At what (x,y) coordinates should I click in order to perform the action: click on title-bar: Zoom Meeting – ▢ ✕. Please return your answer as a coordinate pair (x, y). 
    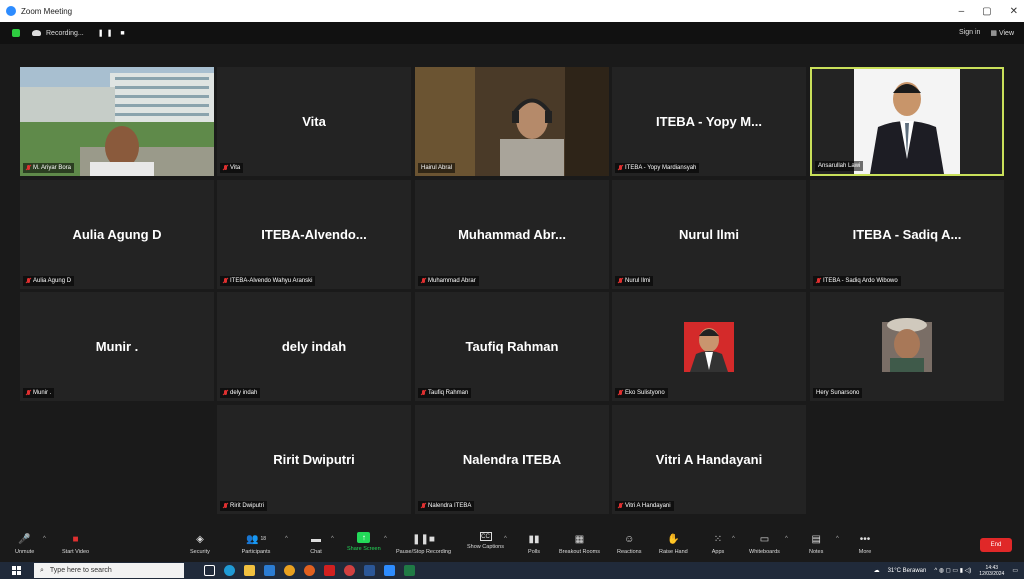
    Looking at the image, I should click on (512, 11).